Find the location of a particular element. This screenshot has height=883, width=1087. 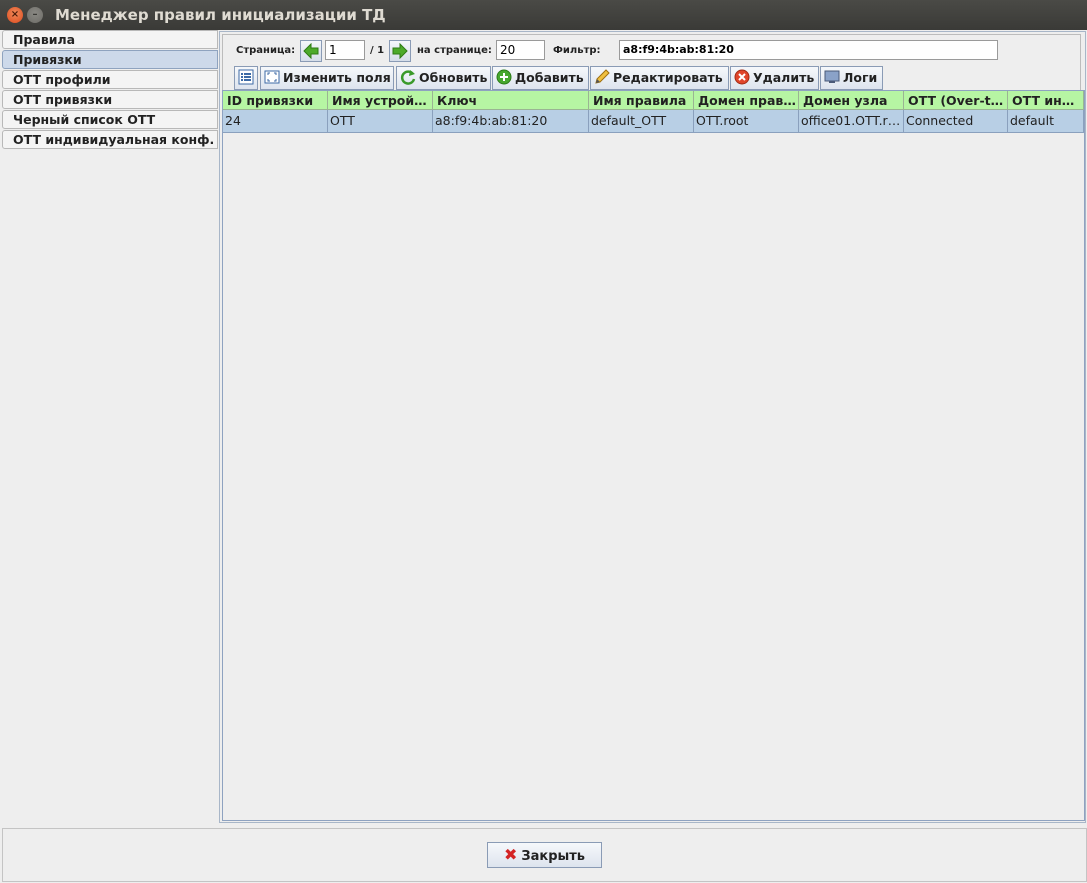

change-fields-button: Изменить поля is located at coordinates (327, 78).